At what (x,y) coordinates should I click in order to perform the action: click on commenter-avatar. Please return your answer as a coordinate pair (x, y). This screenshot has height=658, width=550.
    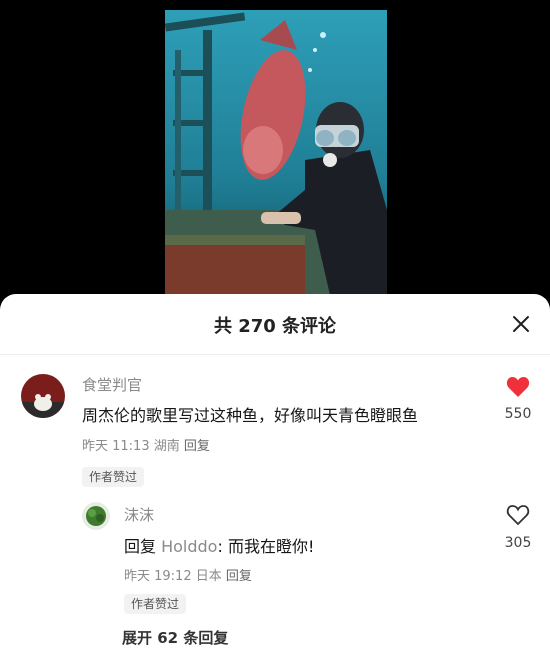
    Looking at the image, I should click on (43, 396).